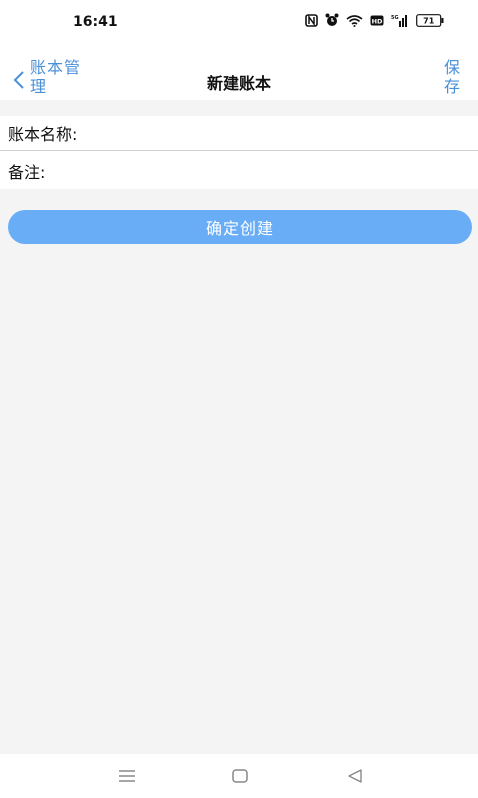 The height and width of the screenshot is (798, 478). Describe the element at coordinates (43, 134) in the screenshot. I see `ledger-name-label: 账本名称:` at that location.